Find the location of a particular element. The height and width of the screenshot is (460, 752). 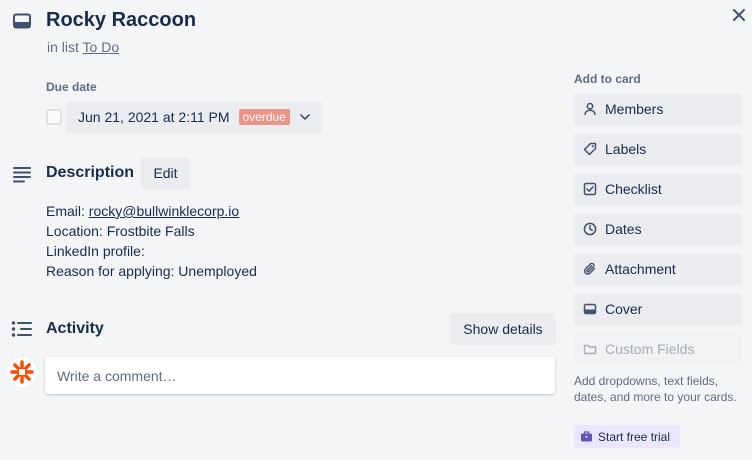

due-date-checkbox is located at coordinates (54, 117).